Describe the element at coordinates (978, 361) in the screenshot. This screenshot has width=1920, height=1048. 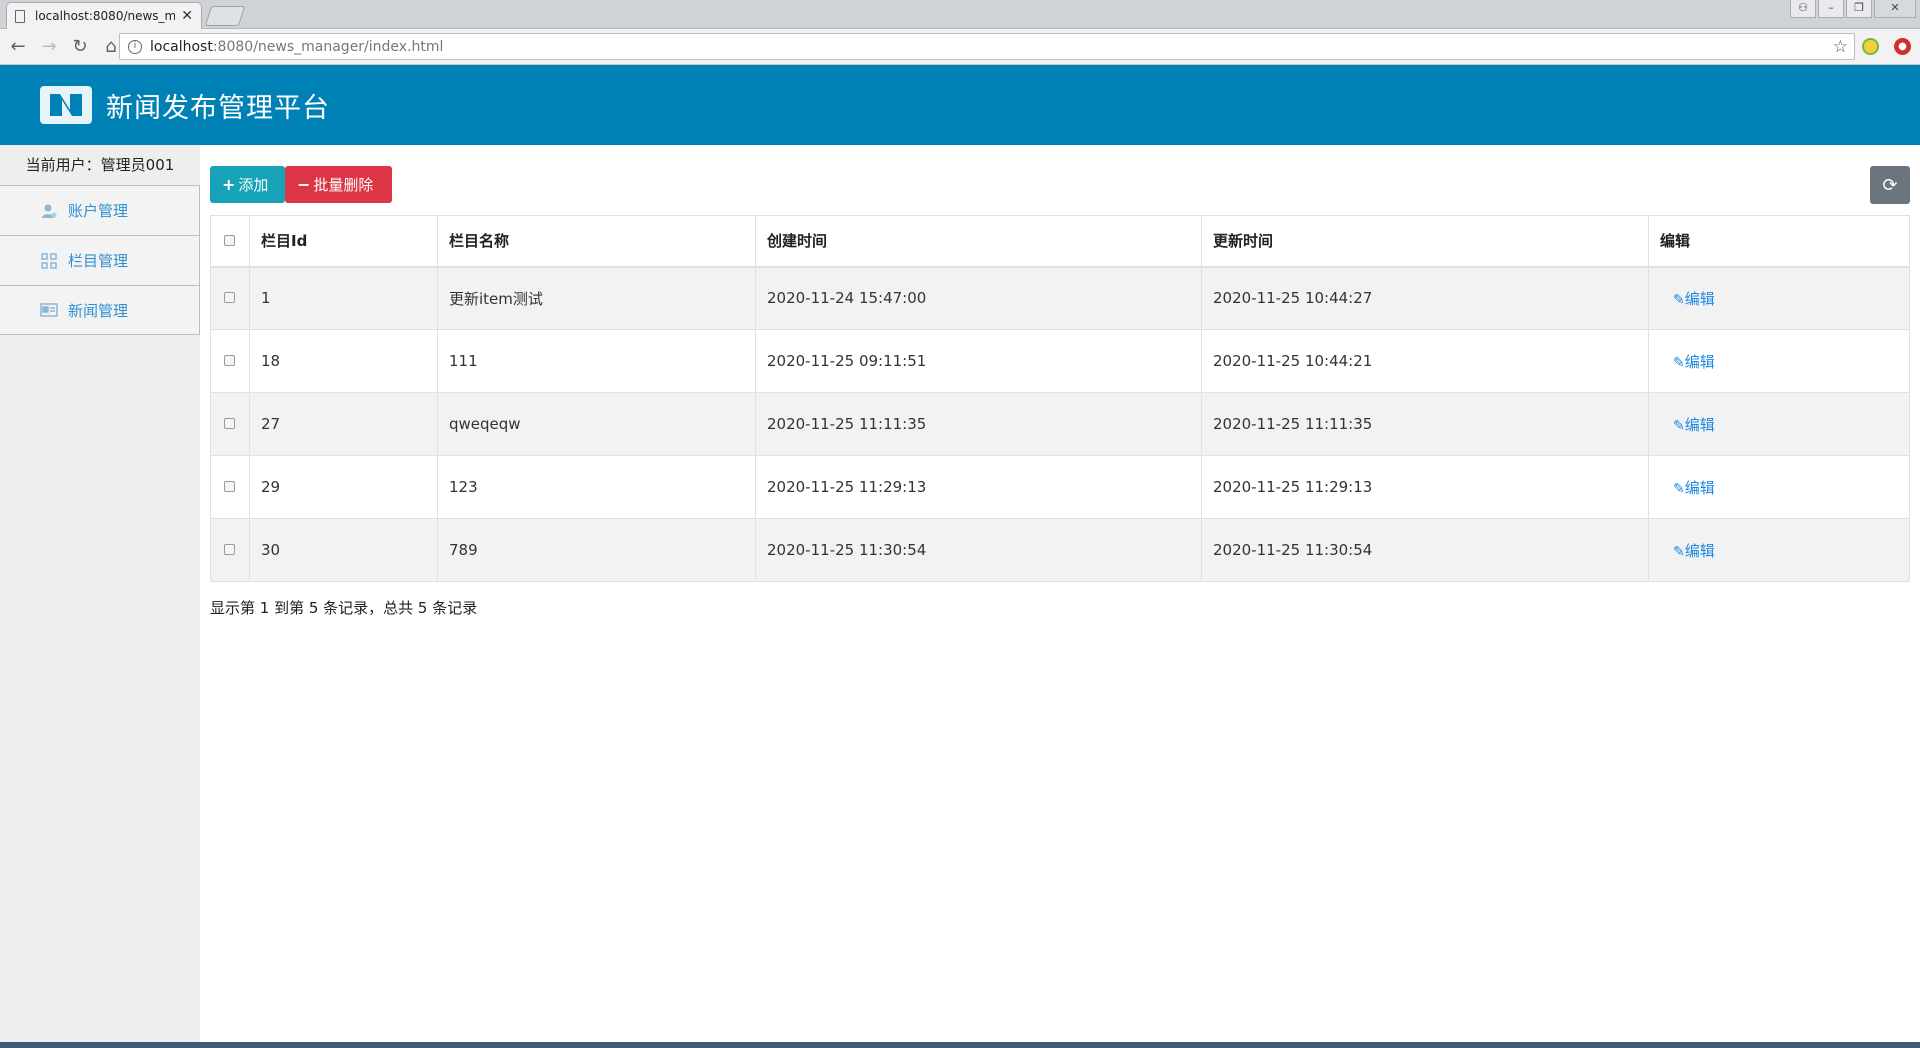
I see `cell-created: 2020-11-25 09:11:51` at that location.